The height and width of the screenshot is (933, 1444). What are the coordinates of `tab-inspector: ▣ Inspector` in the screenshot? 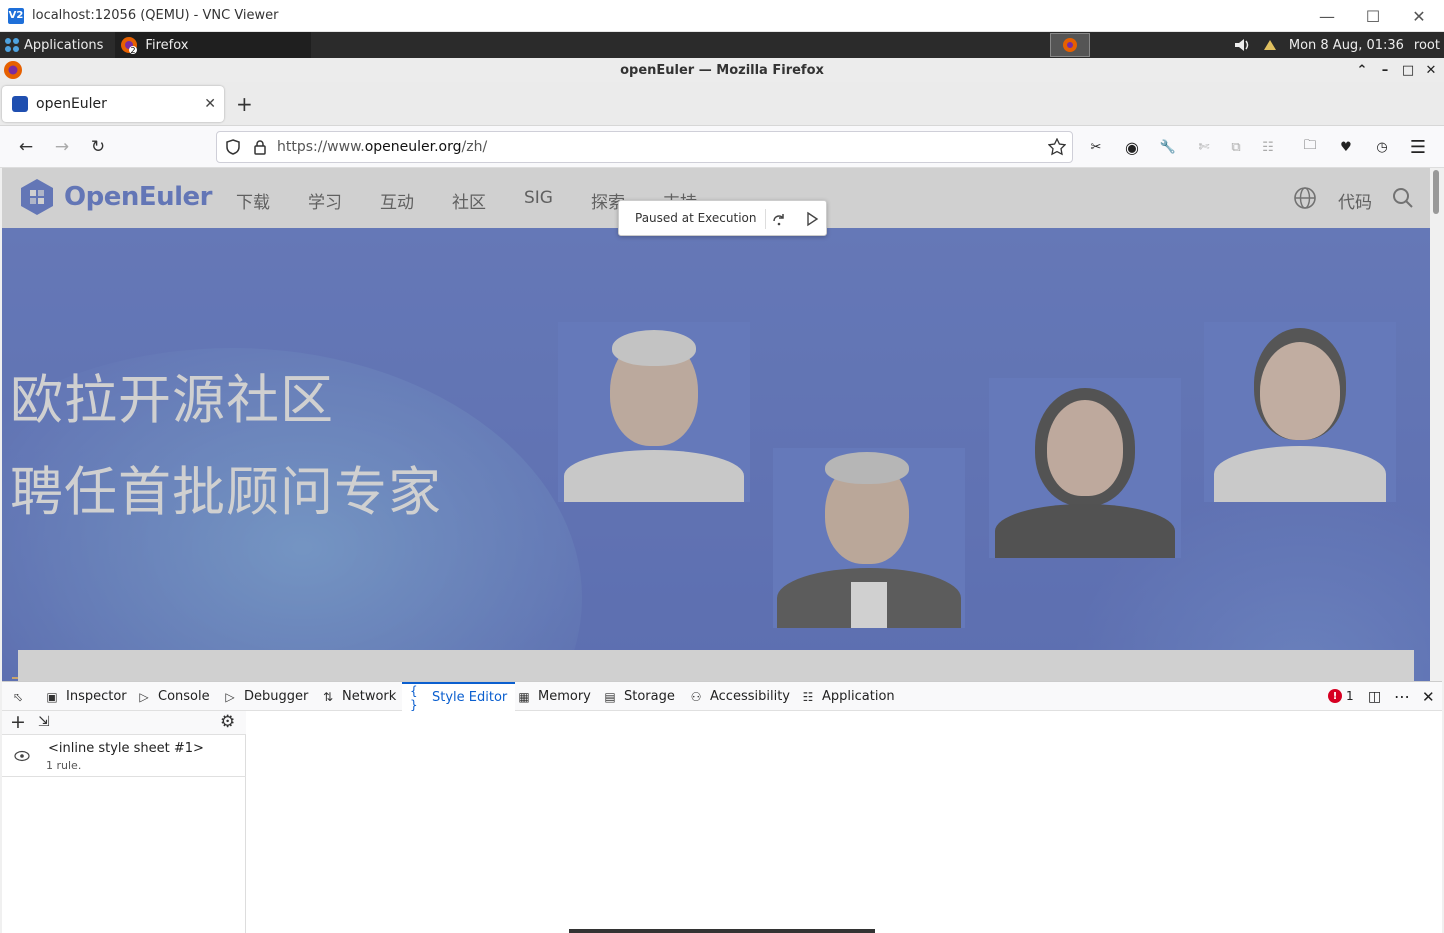 It's located at (85, 696).